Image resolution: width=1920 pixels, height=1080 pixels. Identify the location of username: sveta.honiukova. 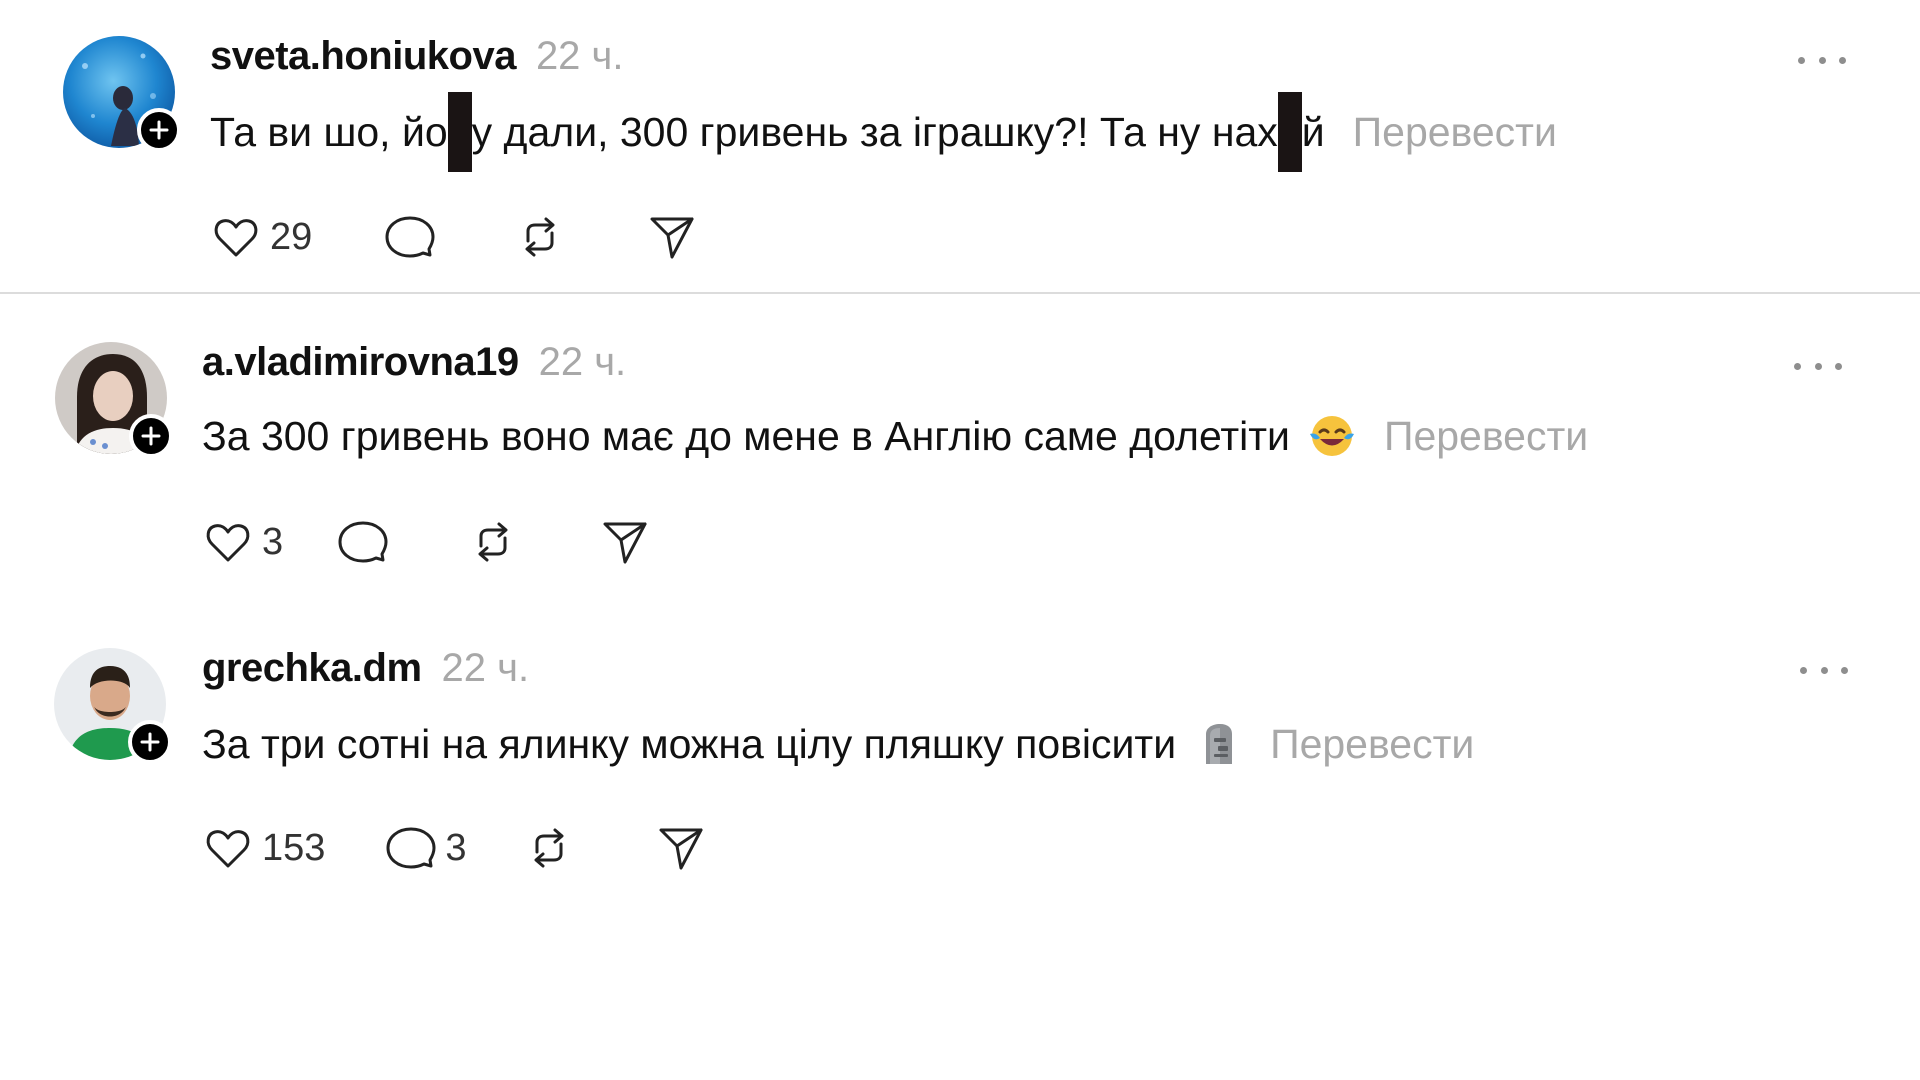
(363, 56).